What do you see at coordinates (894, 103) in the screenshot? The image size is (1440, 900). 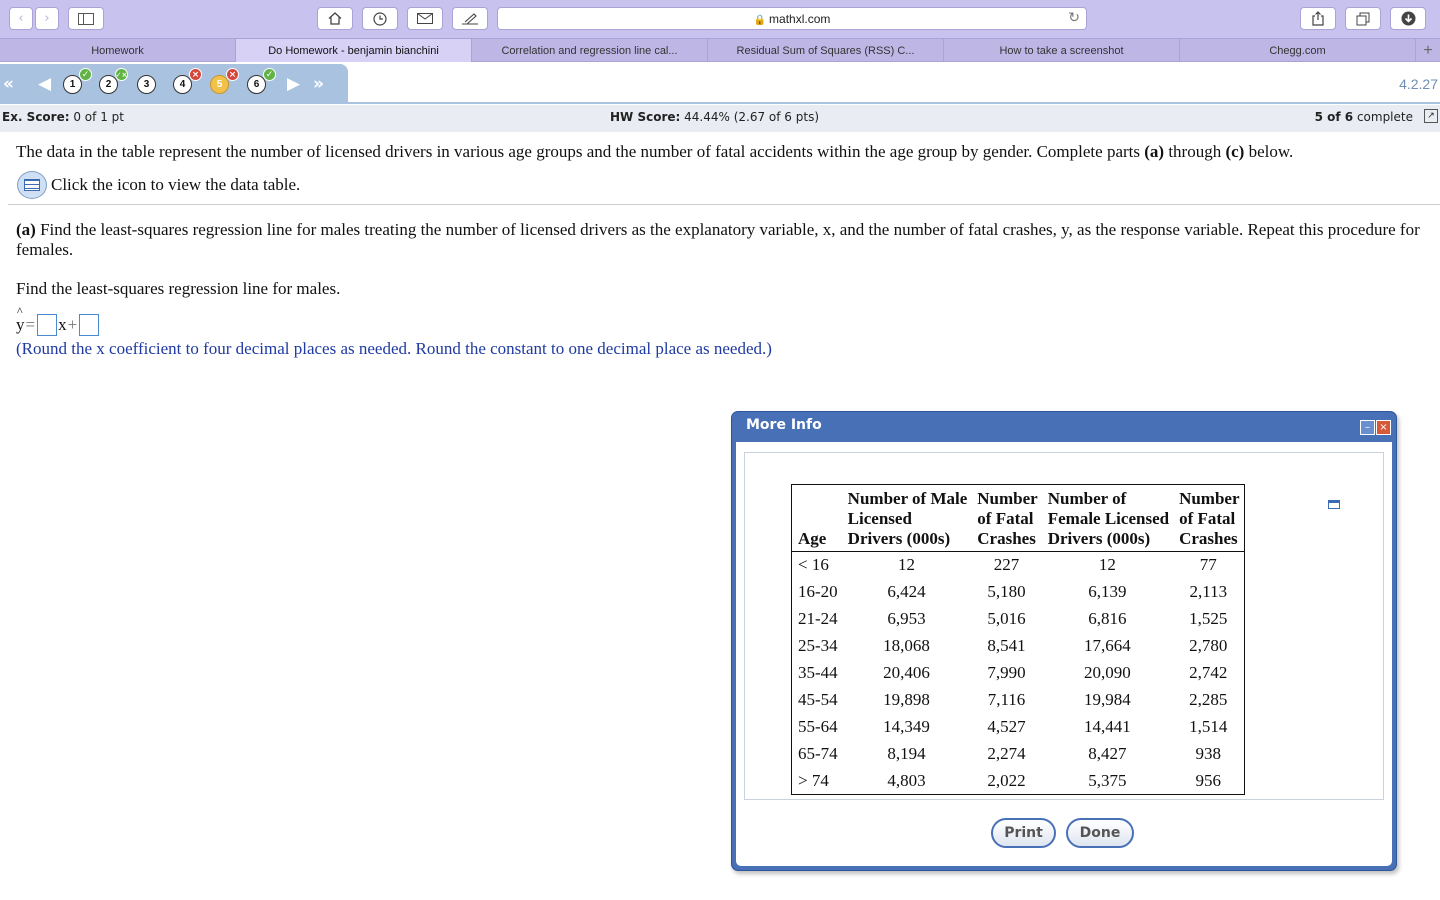 I see `question-nav-strip` at bounding box center [894, 103].